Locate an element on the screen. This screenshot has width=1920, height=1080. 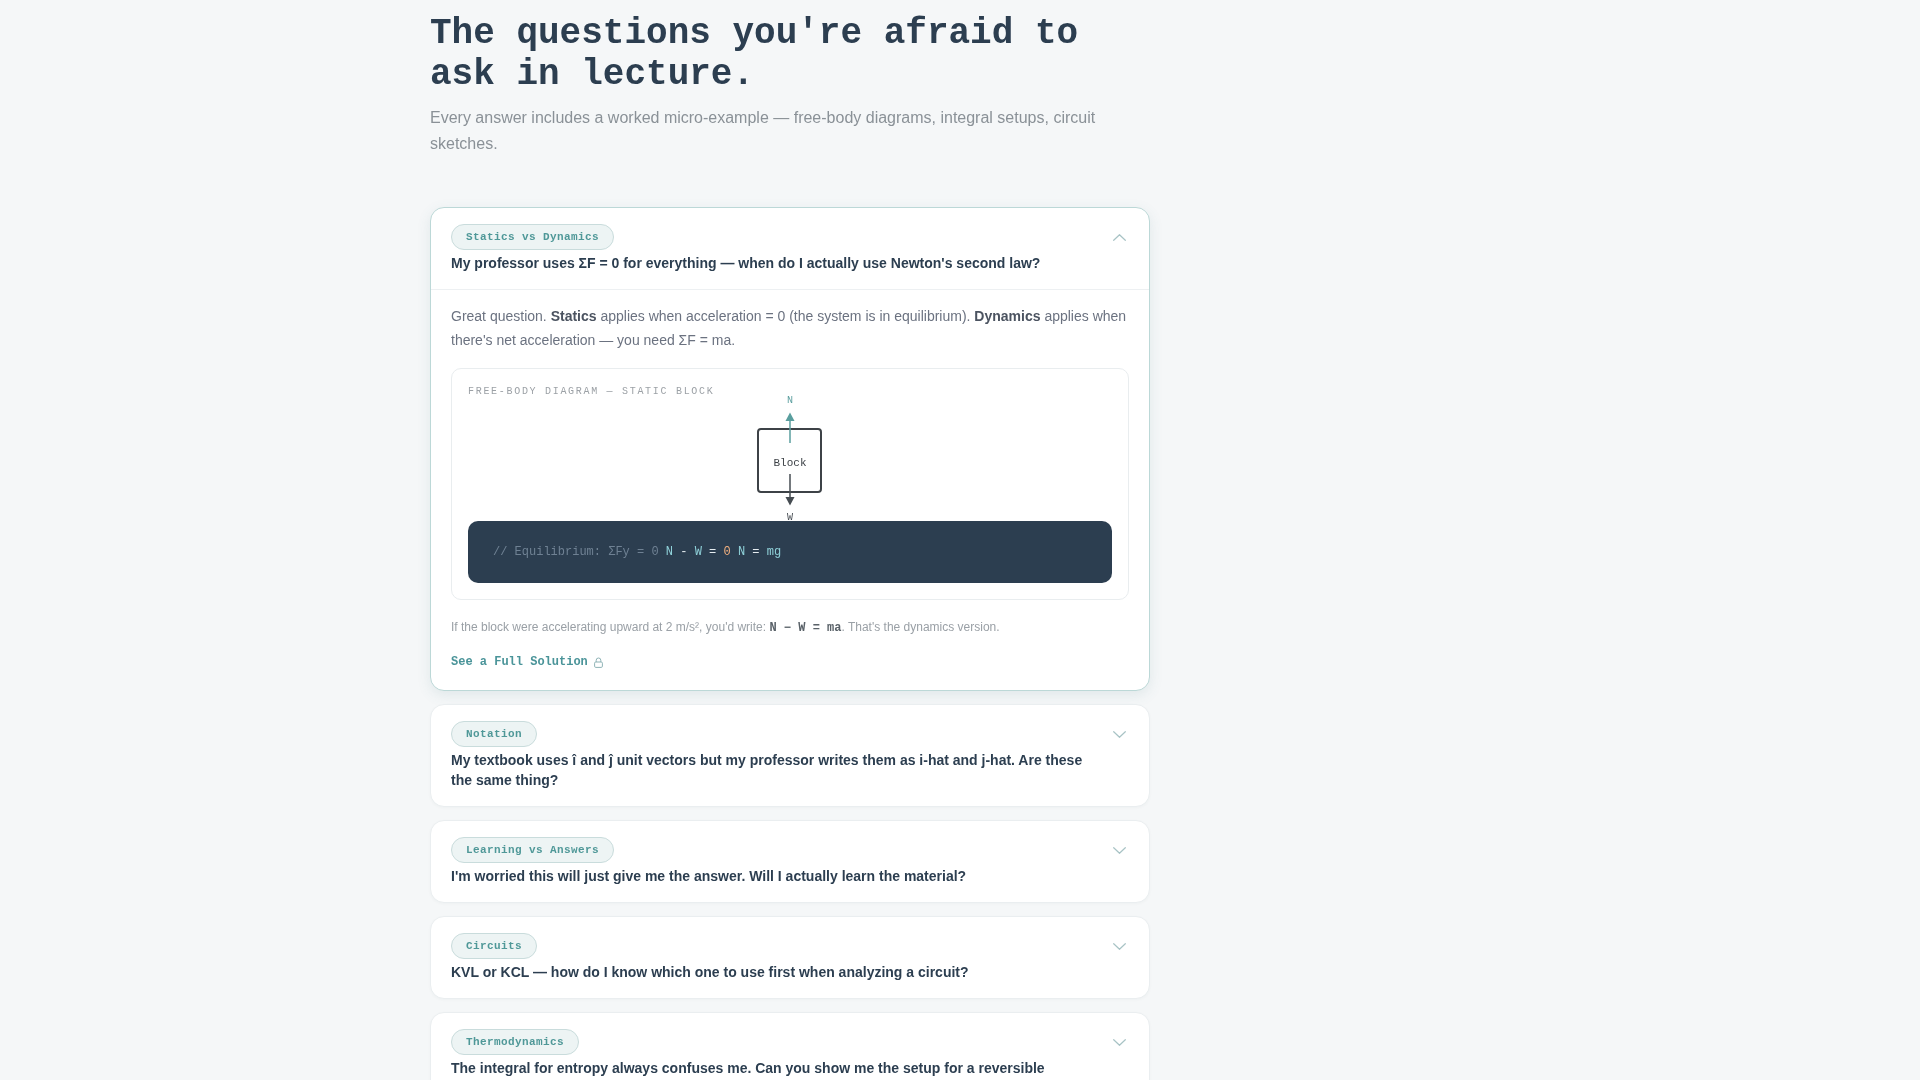
topic-tag: Circuits is located at coordinates (494, 946).